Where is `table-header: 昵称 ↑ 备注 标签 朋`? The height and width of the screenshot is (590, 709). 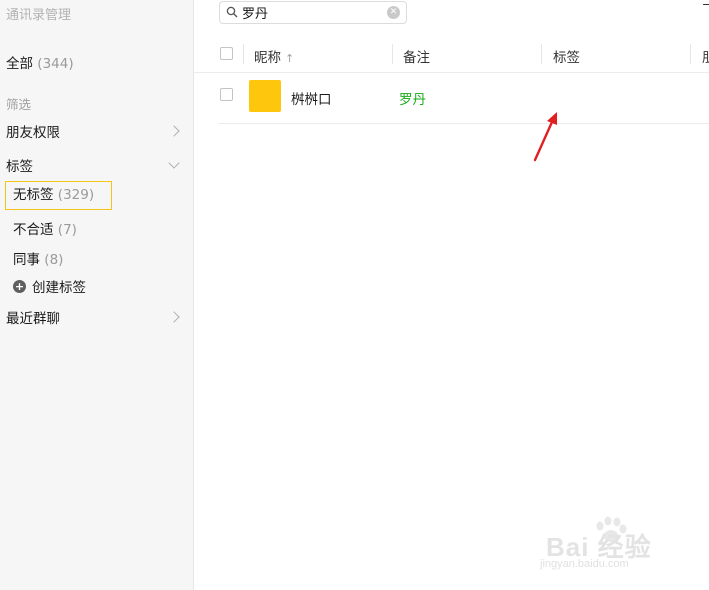 table-header: 昵称 ↑ 备注 标签 朋 is located at coordinates (451, 54).